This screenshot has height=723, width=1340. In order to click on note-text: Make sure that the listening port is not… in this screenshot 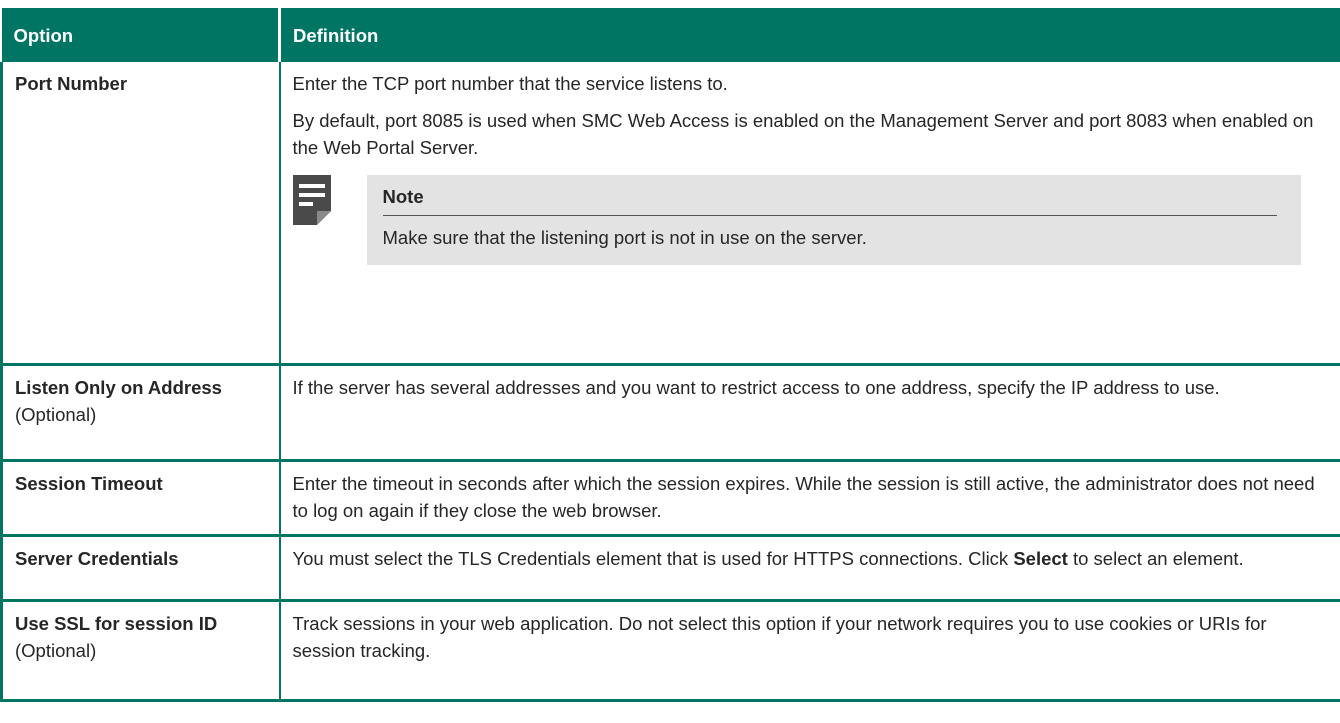, I will do `click(624, 237)`.